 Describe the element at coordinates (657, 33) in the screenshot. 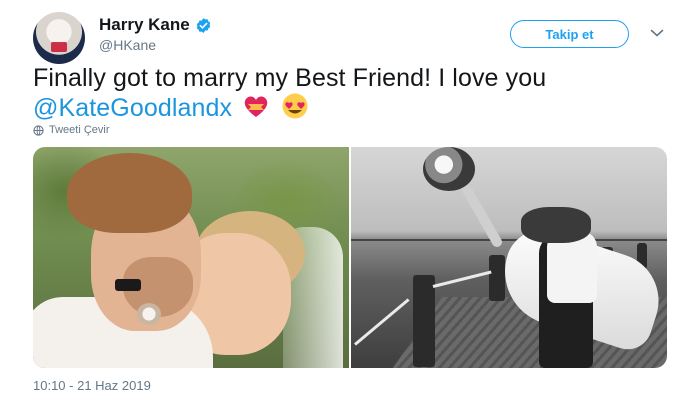

I see `chevron-down-icon` at that location.